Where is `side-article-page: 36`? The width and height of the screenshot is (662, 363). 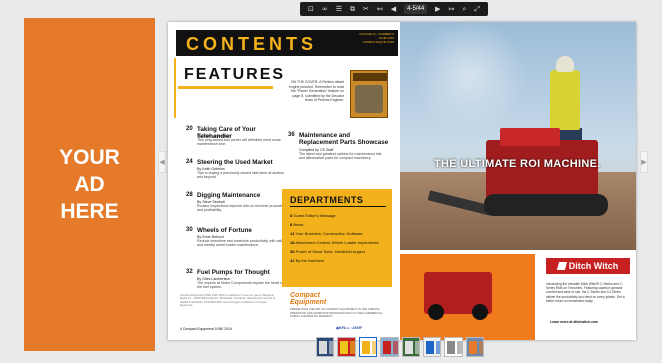 side-article-page: 36 is located at coordinates (291, 135).